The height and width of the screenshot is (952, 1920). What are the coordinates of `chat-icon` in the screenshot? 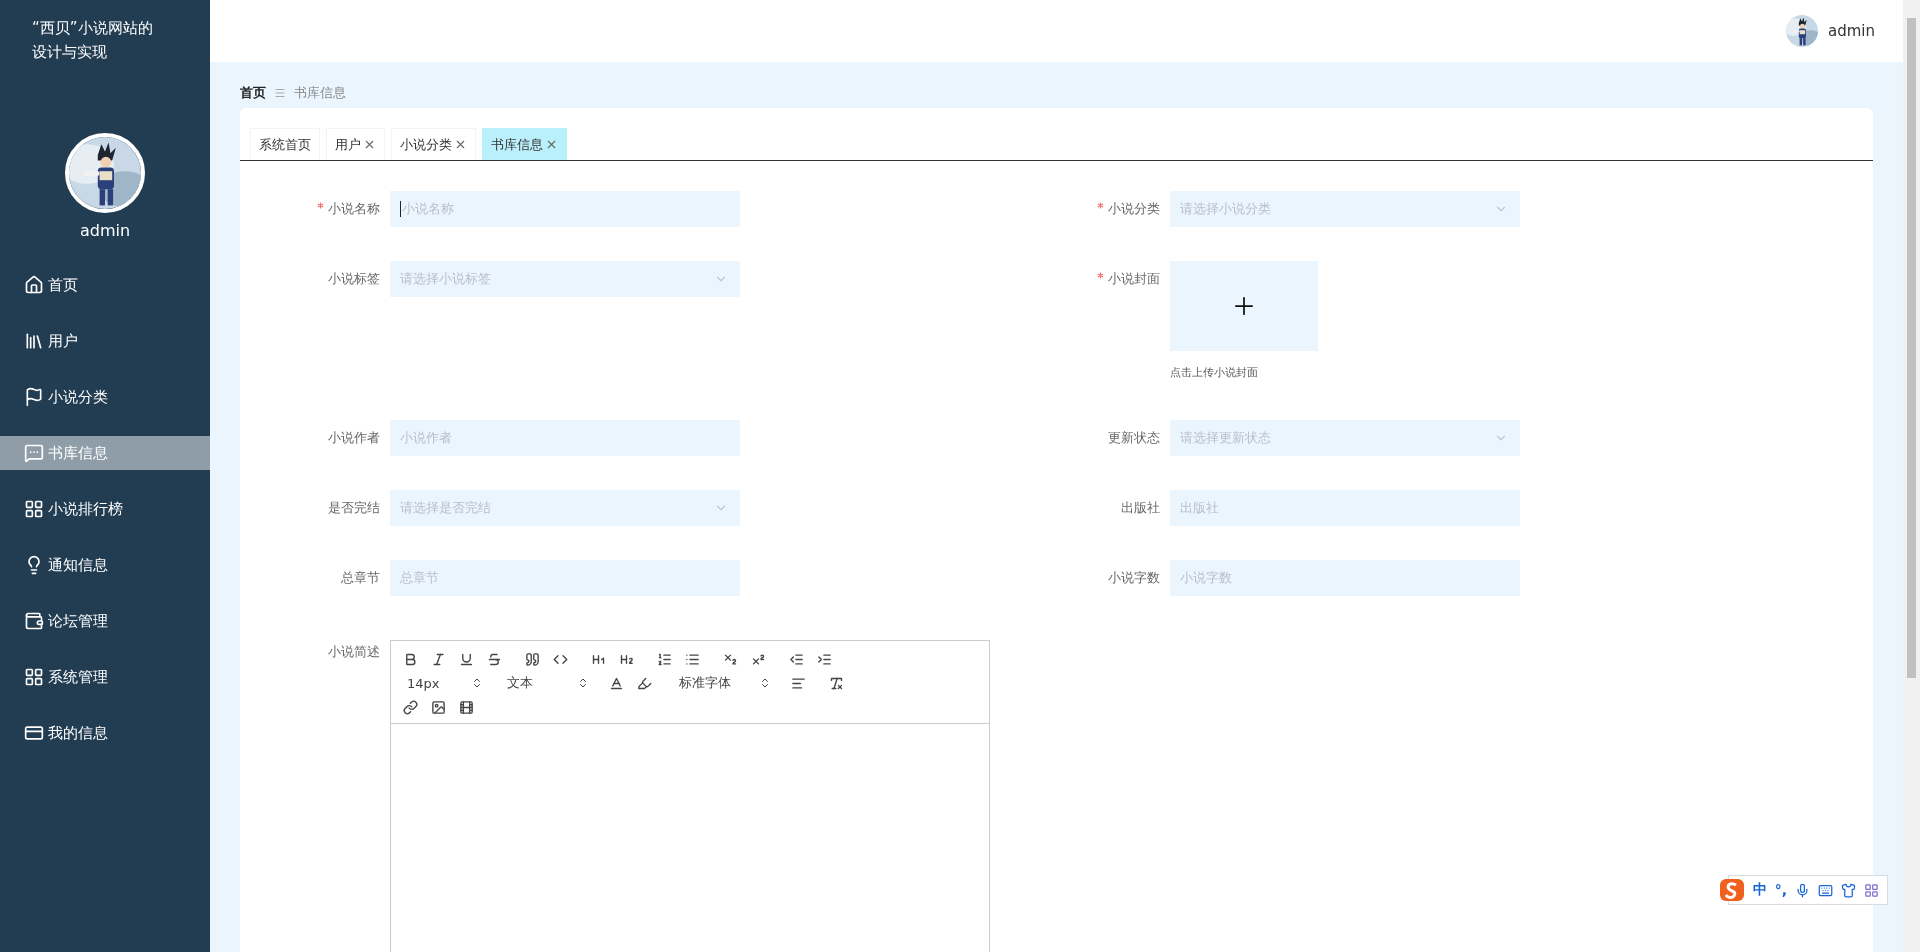 It's located at (34, 453).